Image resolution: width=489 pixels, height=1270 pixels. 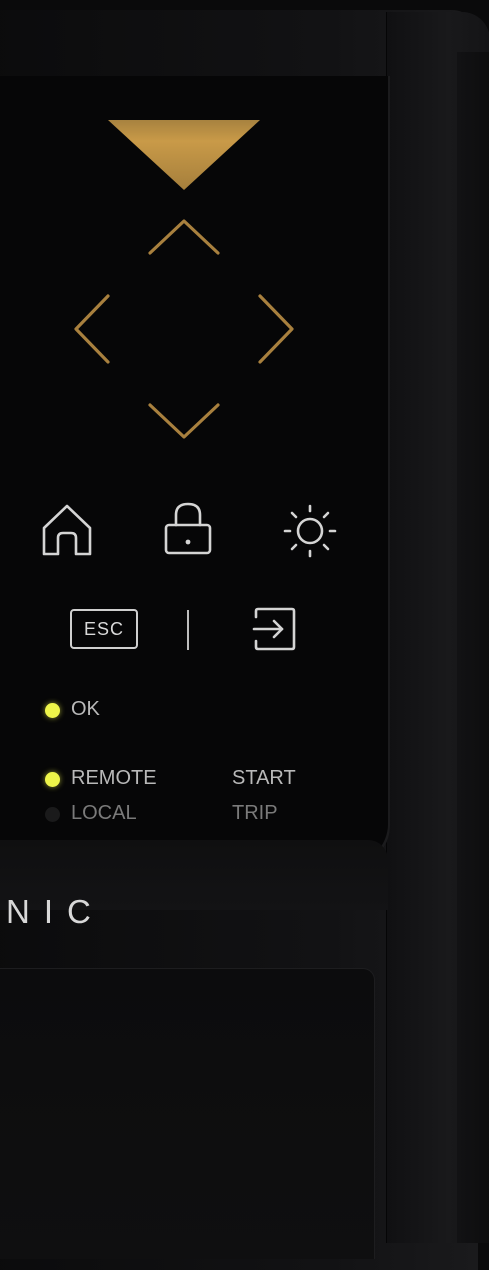 What do you see at coordinates (52, 814) in the screenshot?
I see `local-led` at bounding box center [52, 814].